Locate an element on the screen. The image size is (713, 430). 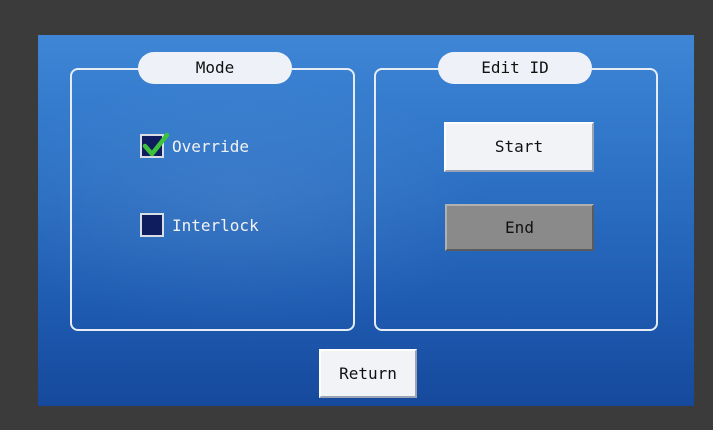
end-button: End is located at coordinates (519, 227).